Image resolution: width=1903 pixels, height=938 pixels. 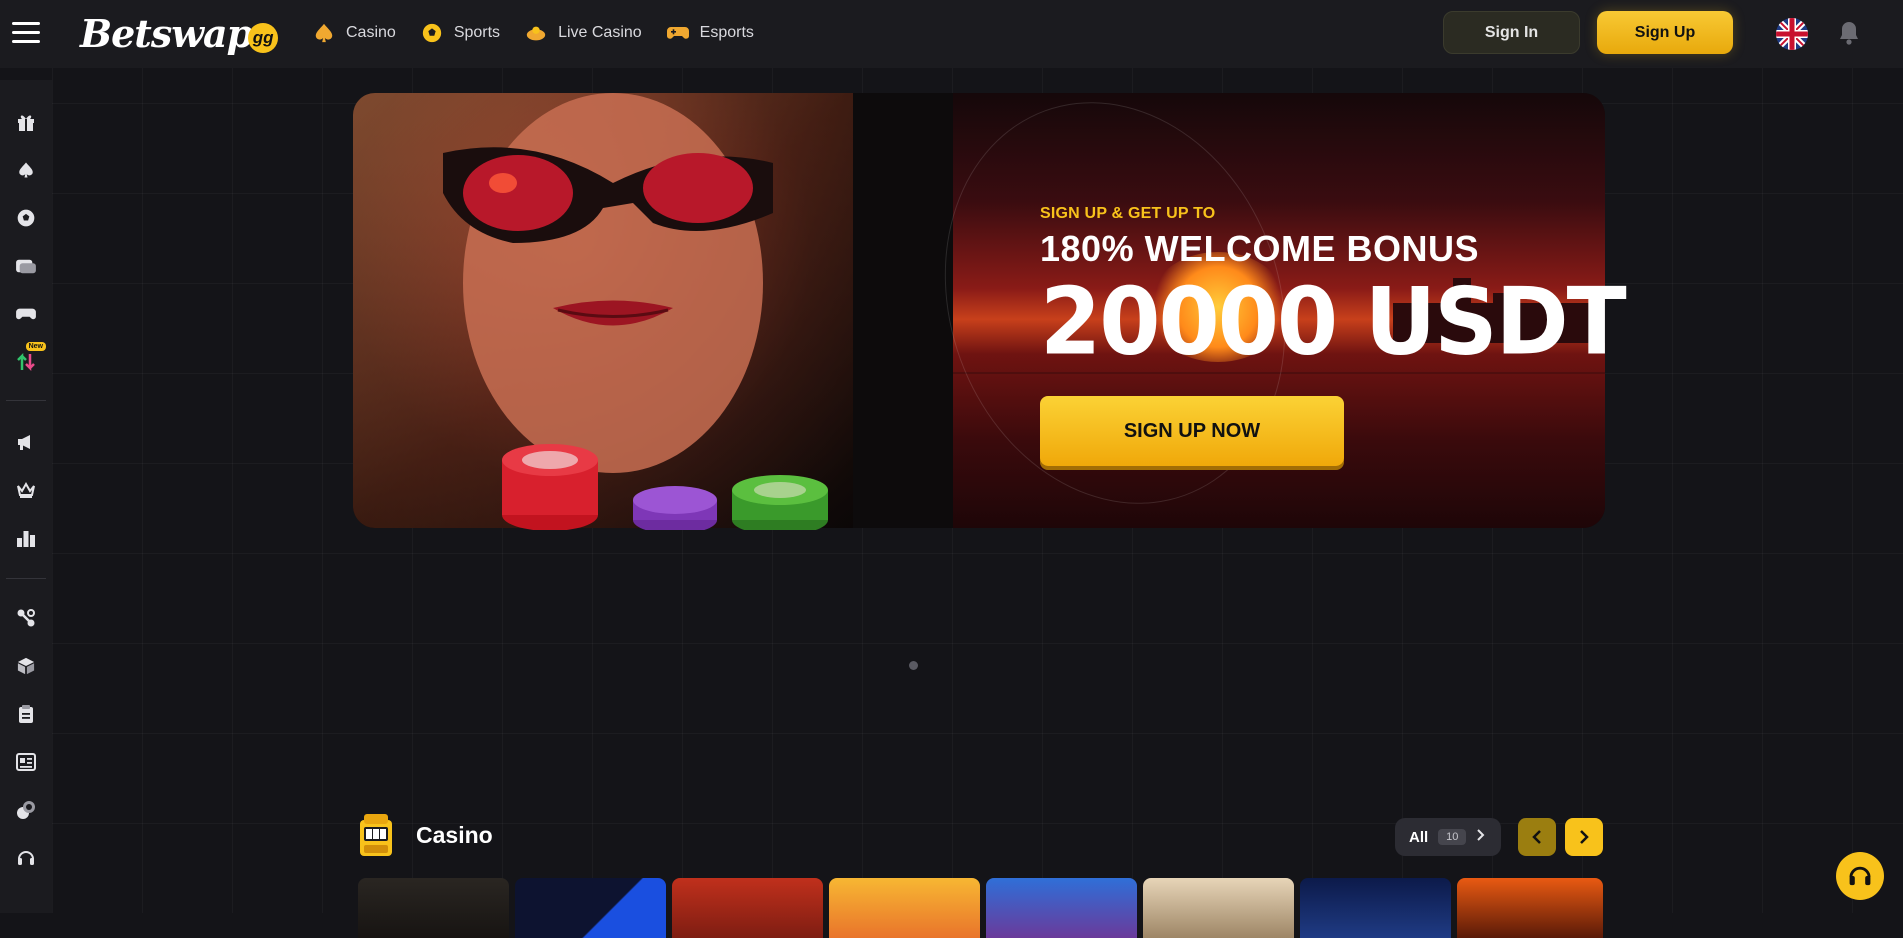 What do you see at coordinates (26, 714) in the screenshot?
I see `clipboard-icon` at bounding box center [26, 714].